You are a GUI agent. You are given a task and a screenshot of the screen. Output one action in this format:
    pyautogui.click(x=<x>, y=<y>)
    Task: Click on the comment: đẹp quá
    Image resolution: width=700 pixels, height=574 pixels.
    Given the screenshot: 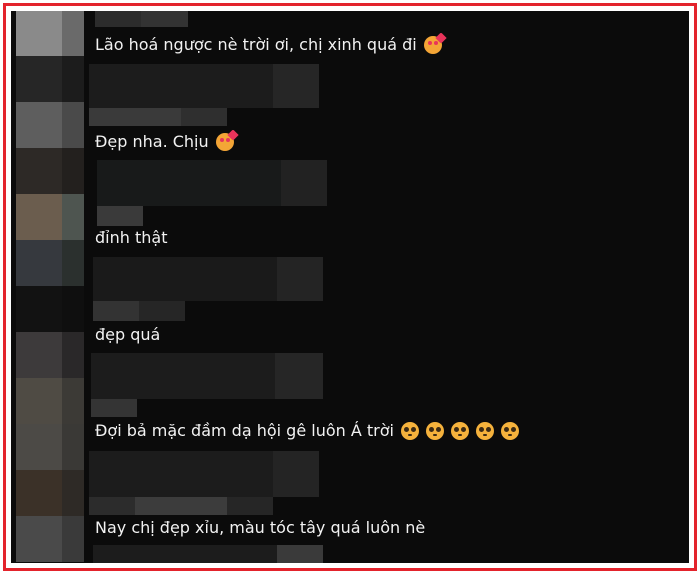 What is the action you would take?
    pyautogui.click(x=127, y=335)
    